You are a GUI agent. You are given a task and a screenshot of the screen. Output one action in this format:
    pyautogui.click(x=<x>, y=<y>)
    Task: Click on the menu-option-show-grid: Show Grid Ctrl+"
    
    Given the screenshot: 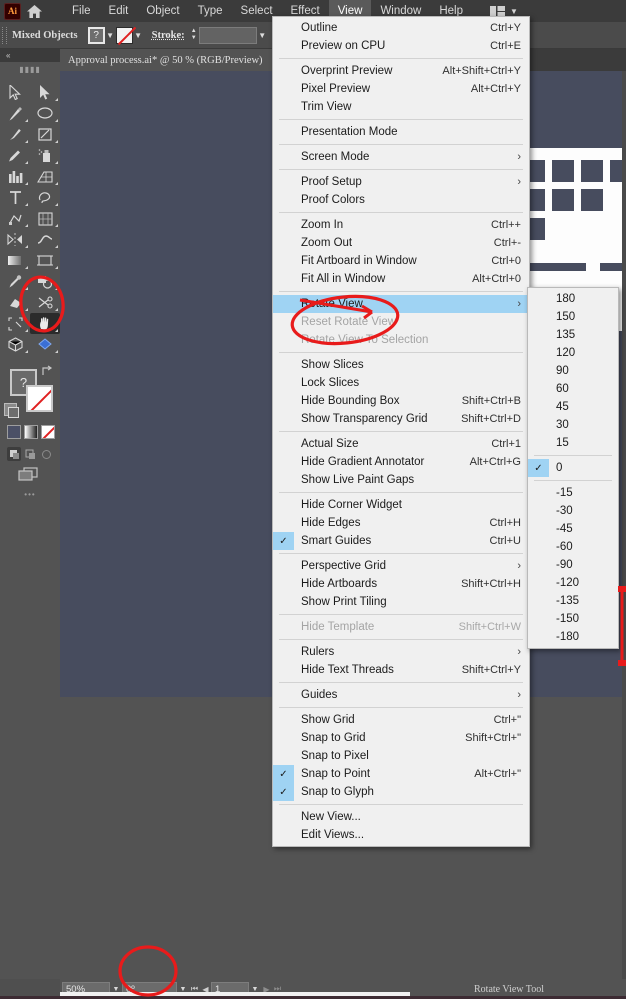 What is the action you would take?
    pyautogui.click(x=401, y=720)
    